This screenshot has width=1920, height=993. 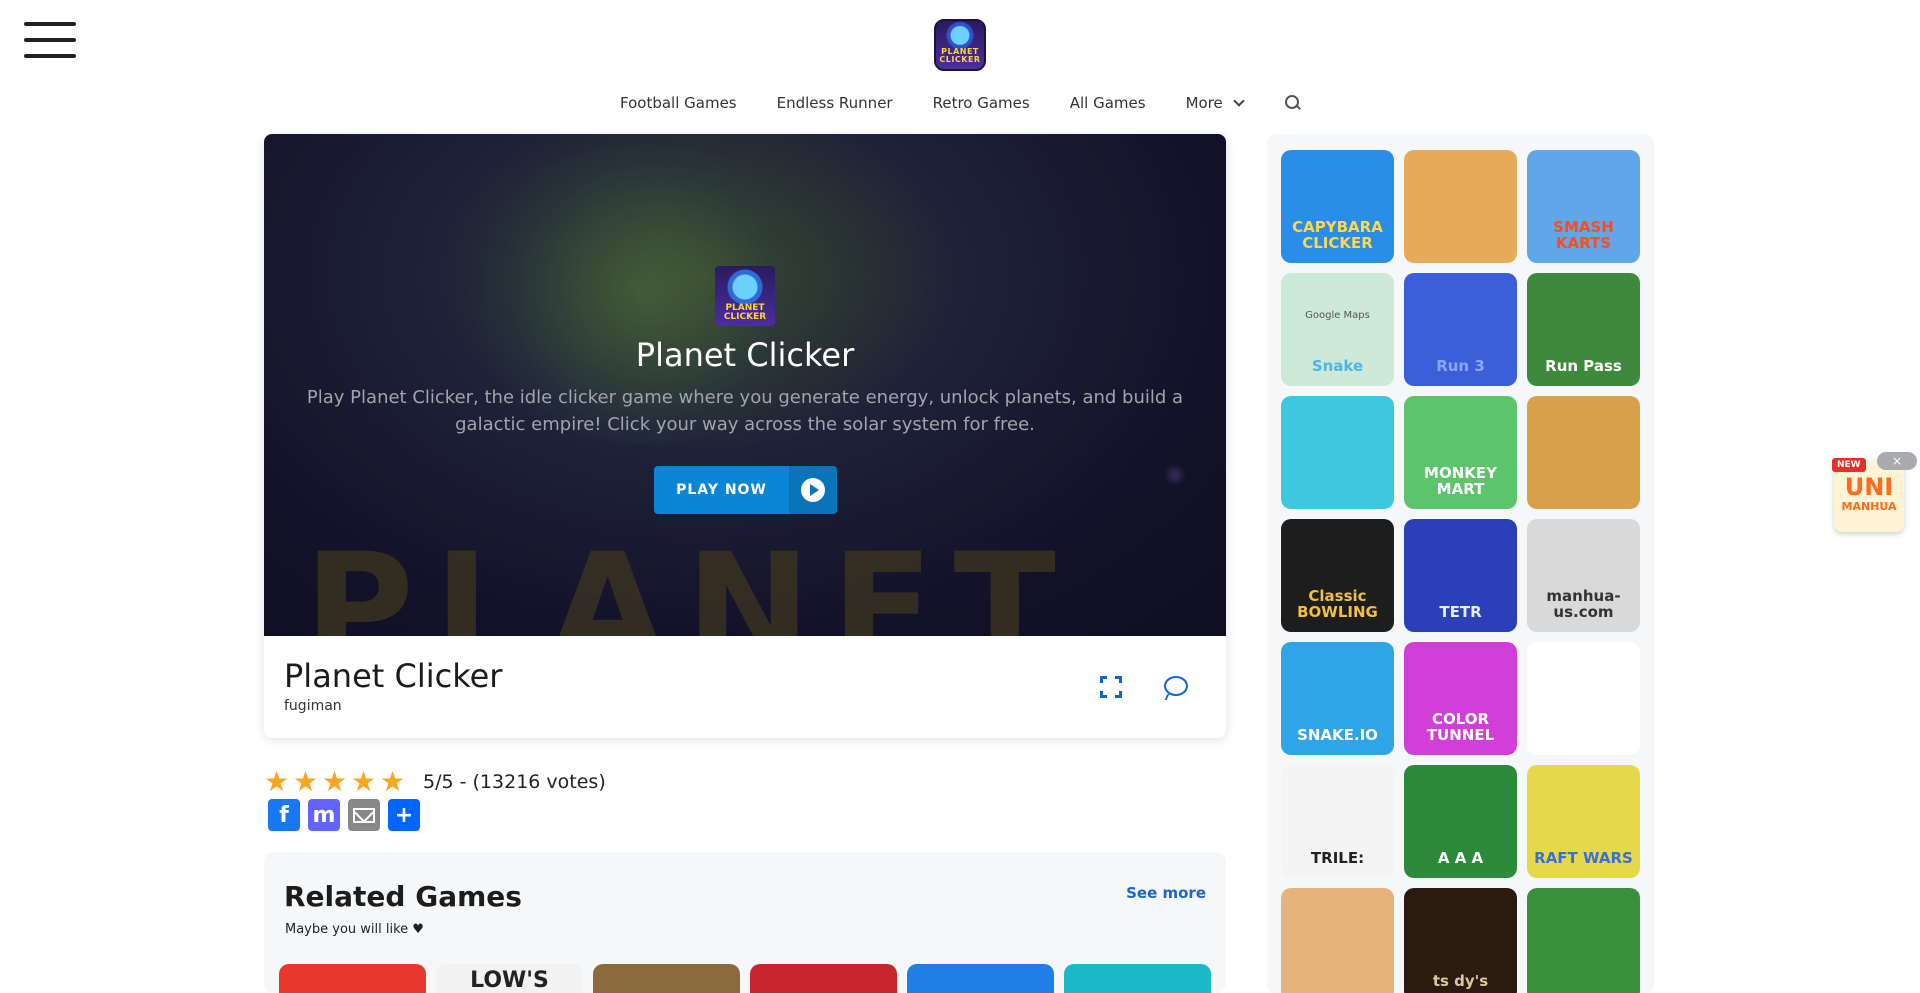 What do you see at coordinates (1583, 235) in the screenshot?
I see `game-thumb-label: SMASH KARTS` at bounding box center [1583, 235].